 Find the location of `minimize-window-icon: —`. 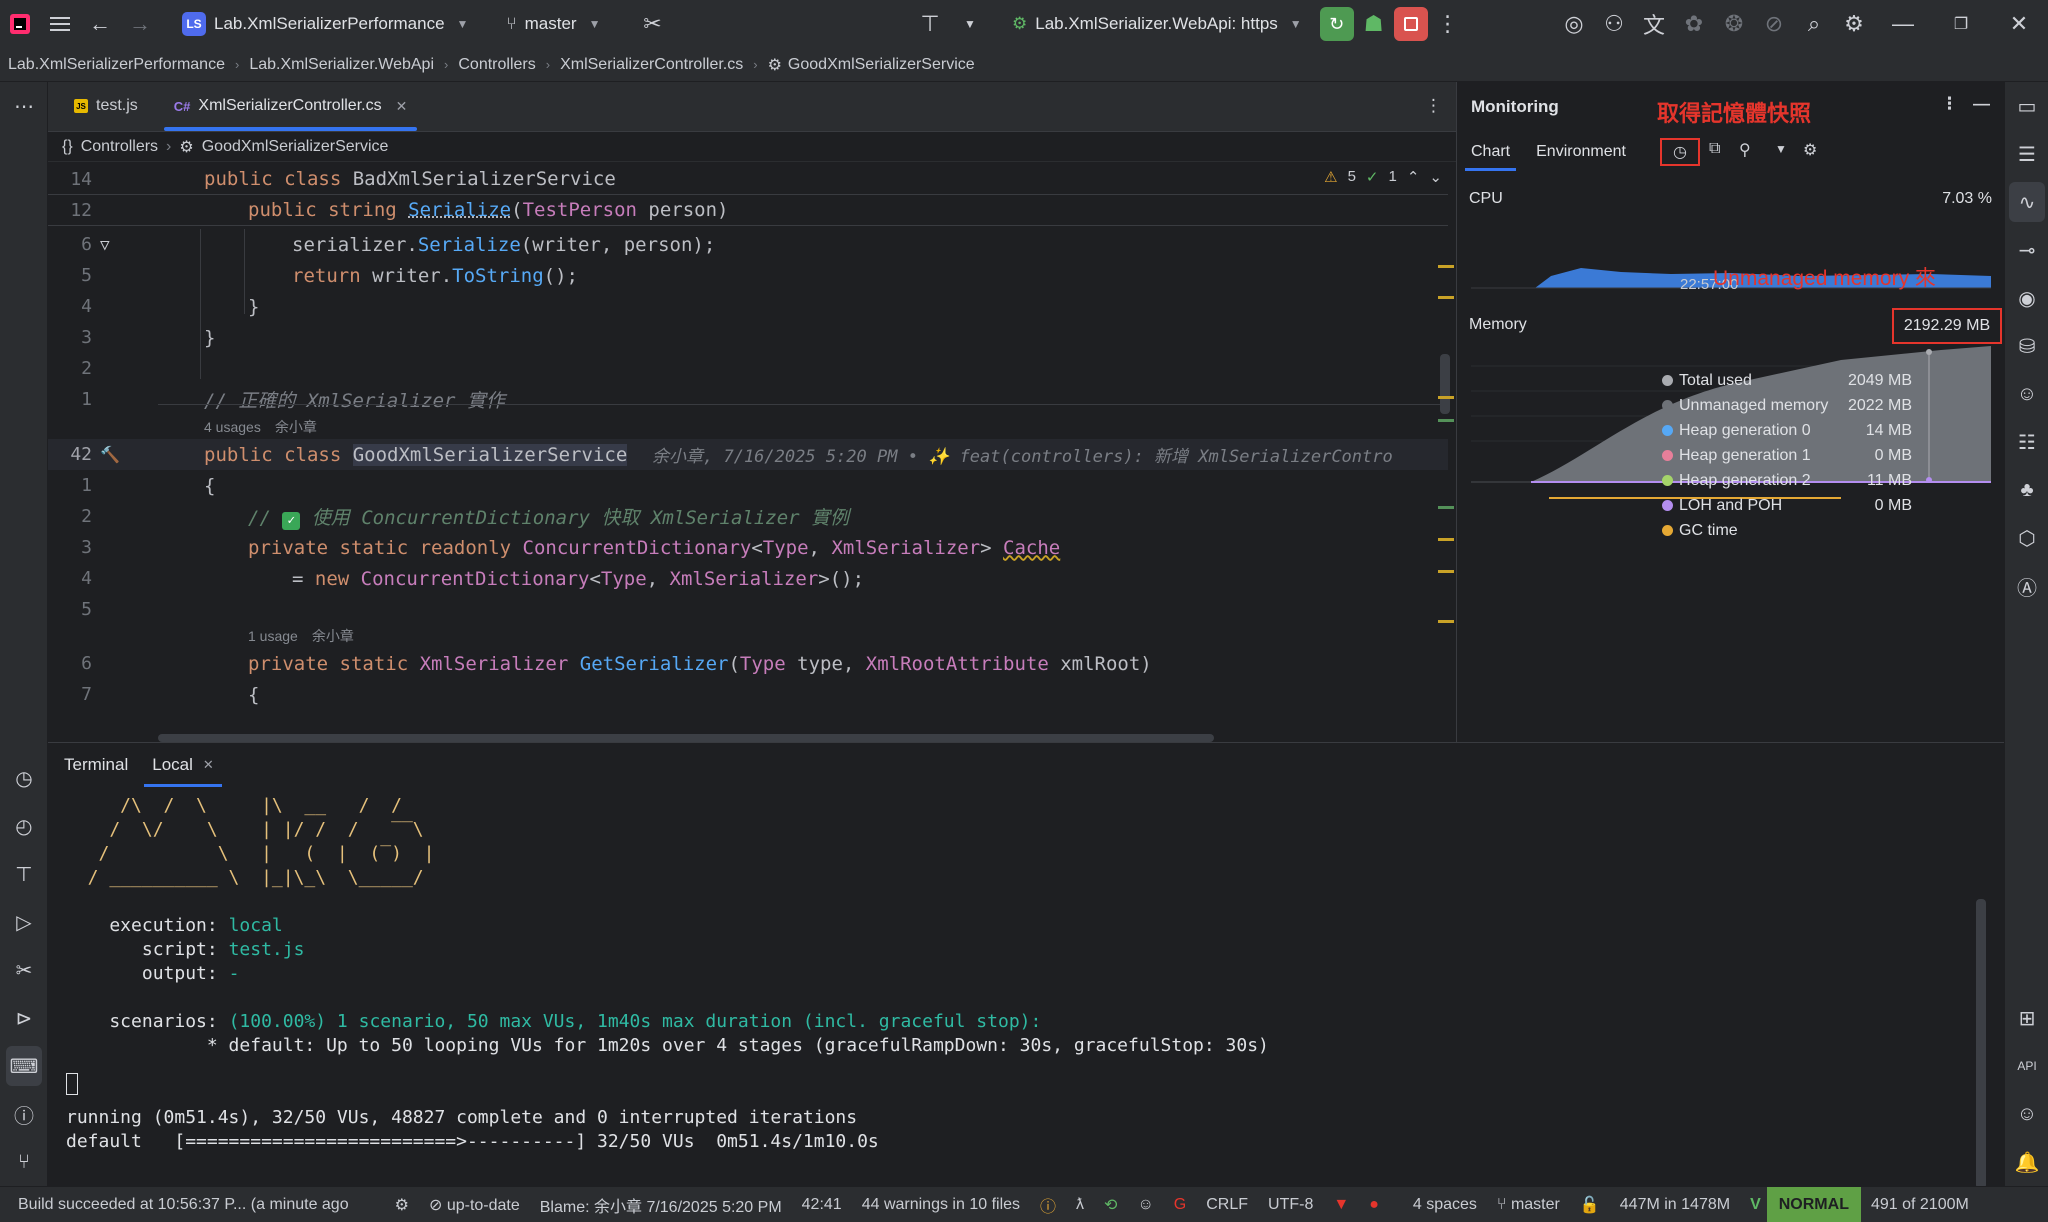

minimize-window-icon: — is located at coordinates (1903, 24).